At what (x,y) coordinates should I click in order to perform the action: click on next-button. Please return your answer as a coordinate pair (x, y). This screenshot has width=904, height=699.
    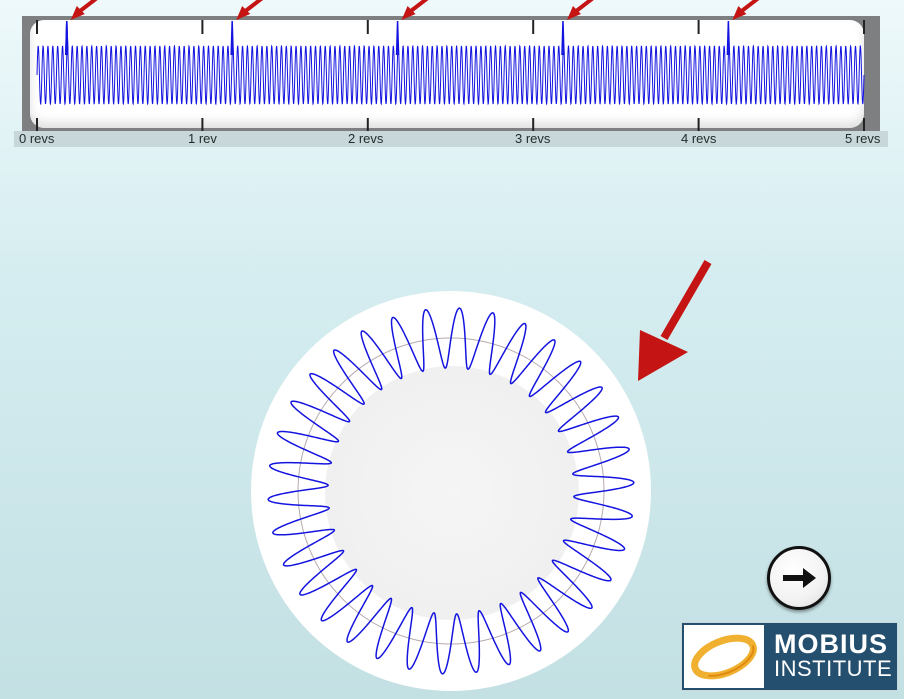
    Looking at the image, I should click on (799, 578).